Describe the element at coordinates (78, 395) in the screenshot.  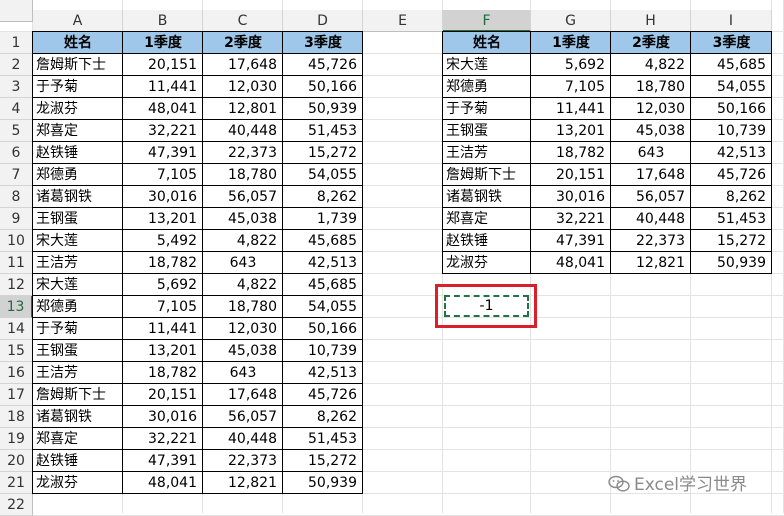
I see `left_table-name-cell: 詹姆斯下士` at that location.